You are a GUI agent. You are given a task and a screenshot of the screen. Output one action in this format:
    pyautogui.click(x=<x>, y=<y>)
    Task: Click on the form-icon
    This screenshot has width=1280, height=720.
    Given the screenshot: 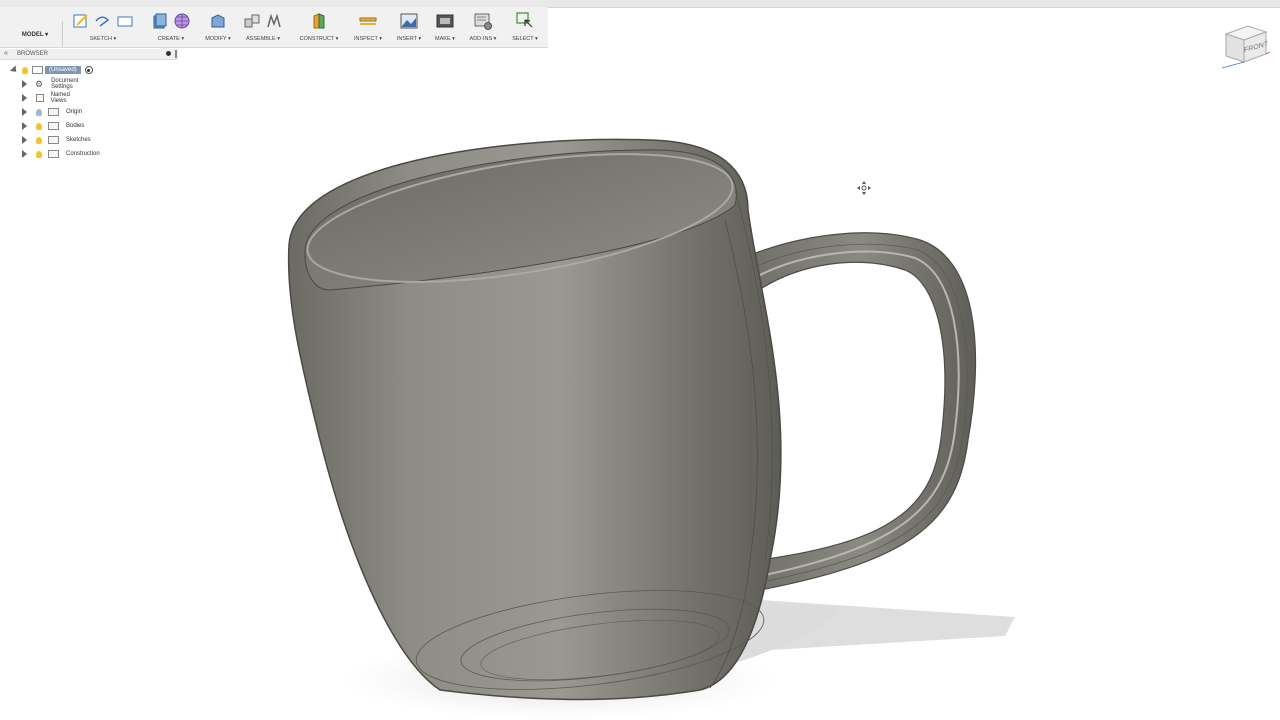 What is the action you would take?
    pyautogui.click(x=182, y=21)
    